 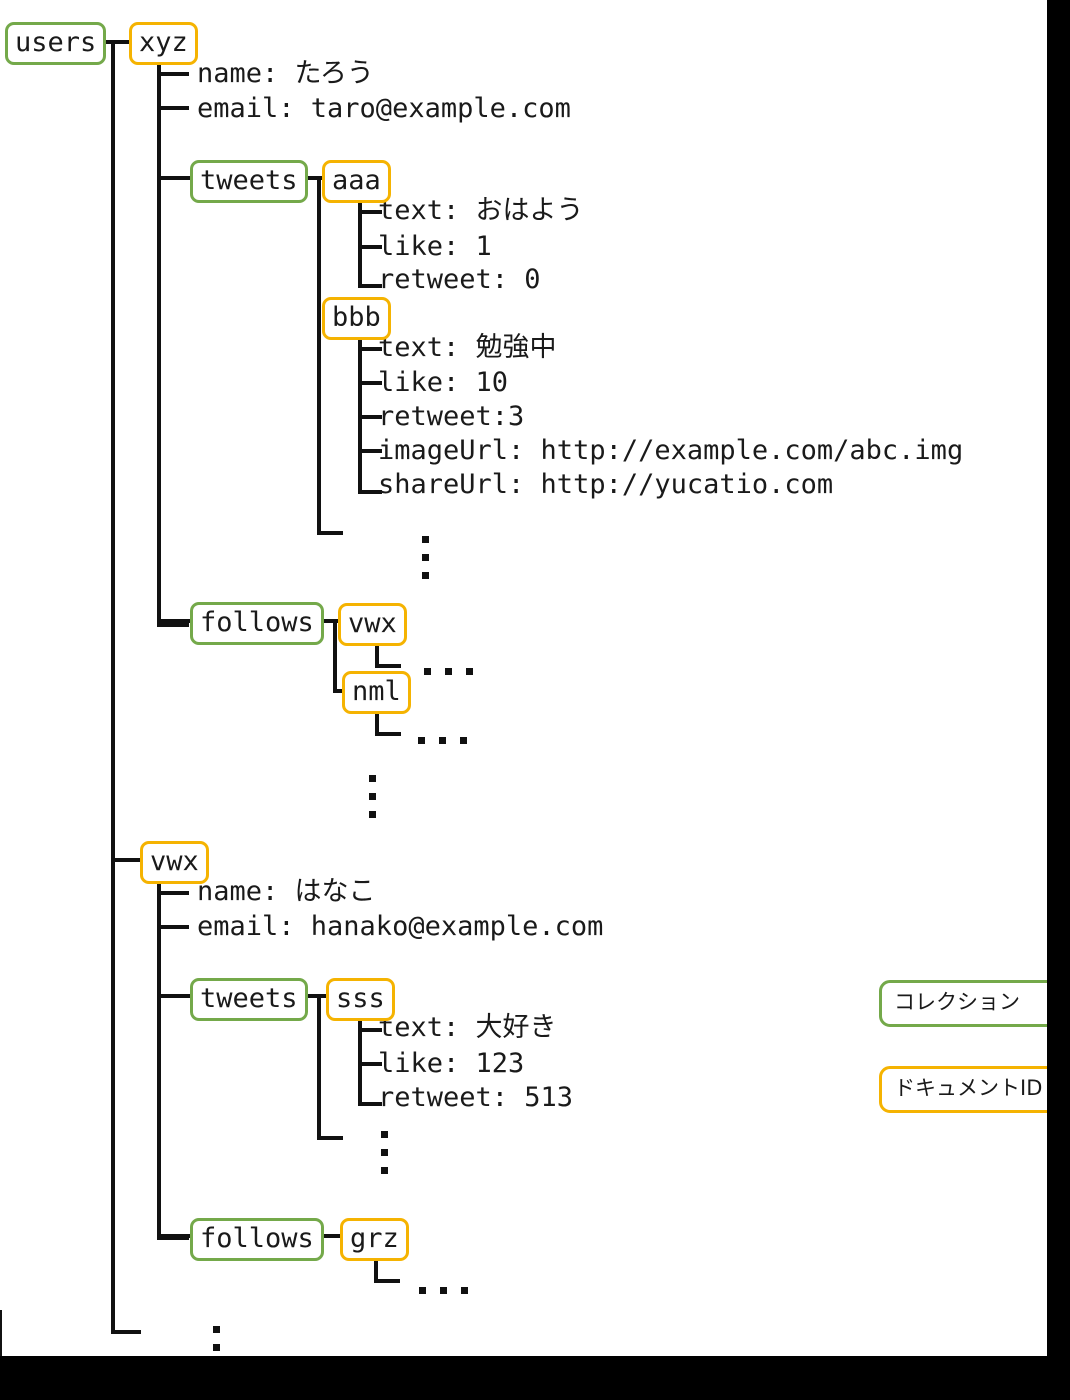 I want to click on field-sss-text: text: 大好き, so click(x=467, y=1027).